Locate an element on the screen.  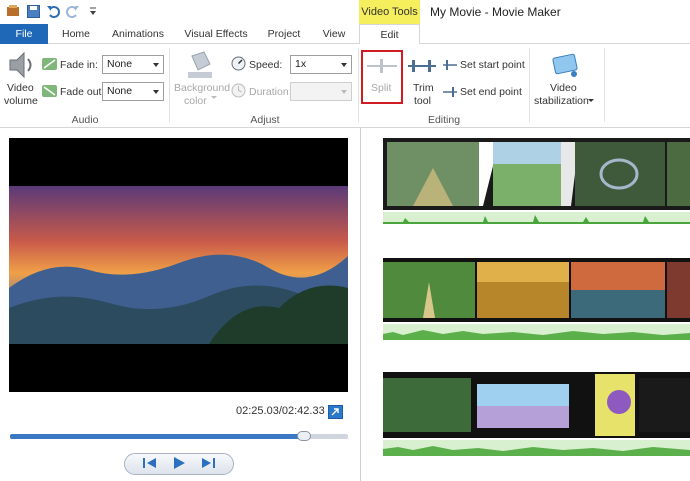
fade-in-select: None is located at coordinates (133, 64).